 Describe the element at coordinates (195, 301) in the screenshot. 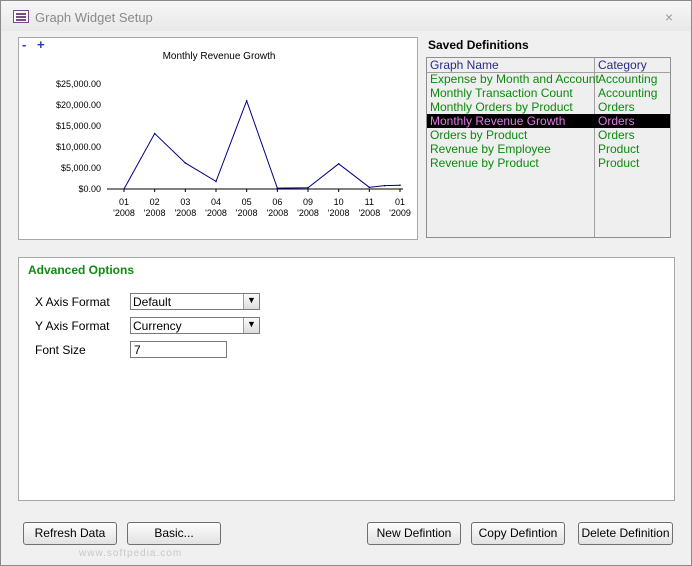

I see `x-axis-format-select: Default ▼` at that location.